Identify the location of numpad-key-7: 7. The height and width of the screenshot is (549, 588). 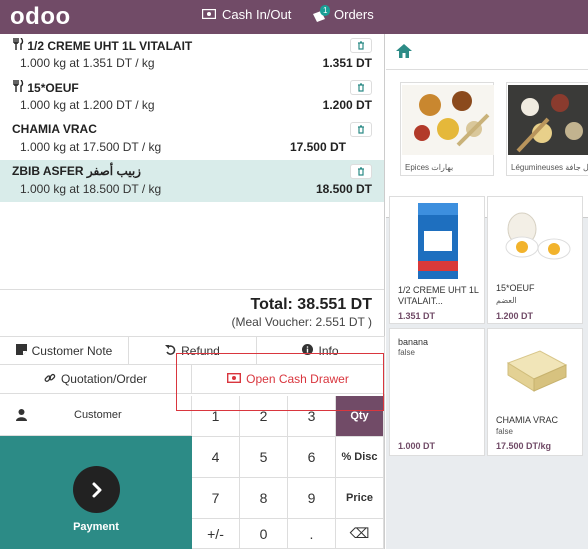
(216, 498).